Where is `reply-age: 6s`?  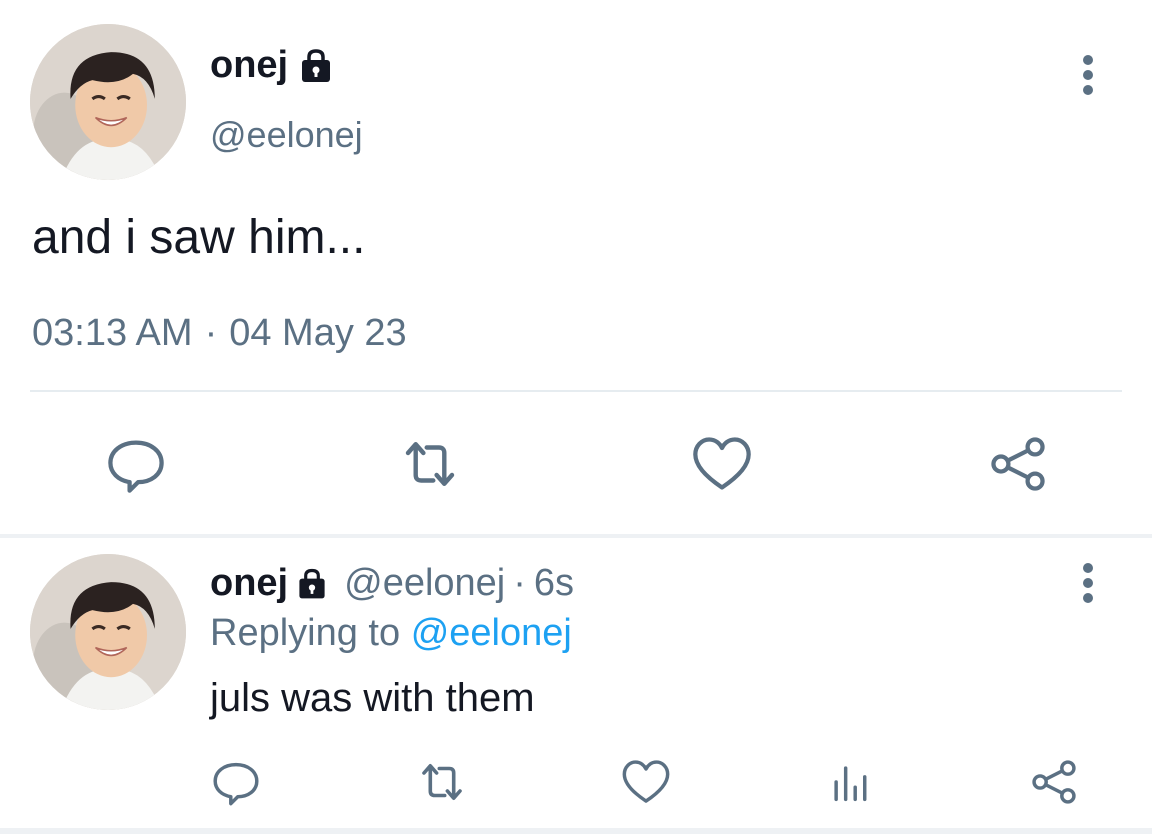 reply-age: 6s is located at coordinates (554, 583).